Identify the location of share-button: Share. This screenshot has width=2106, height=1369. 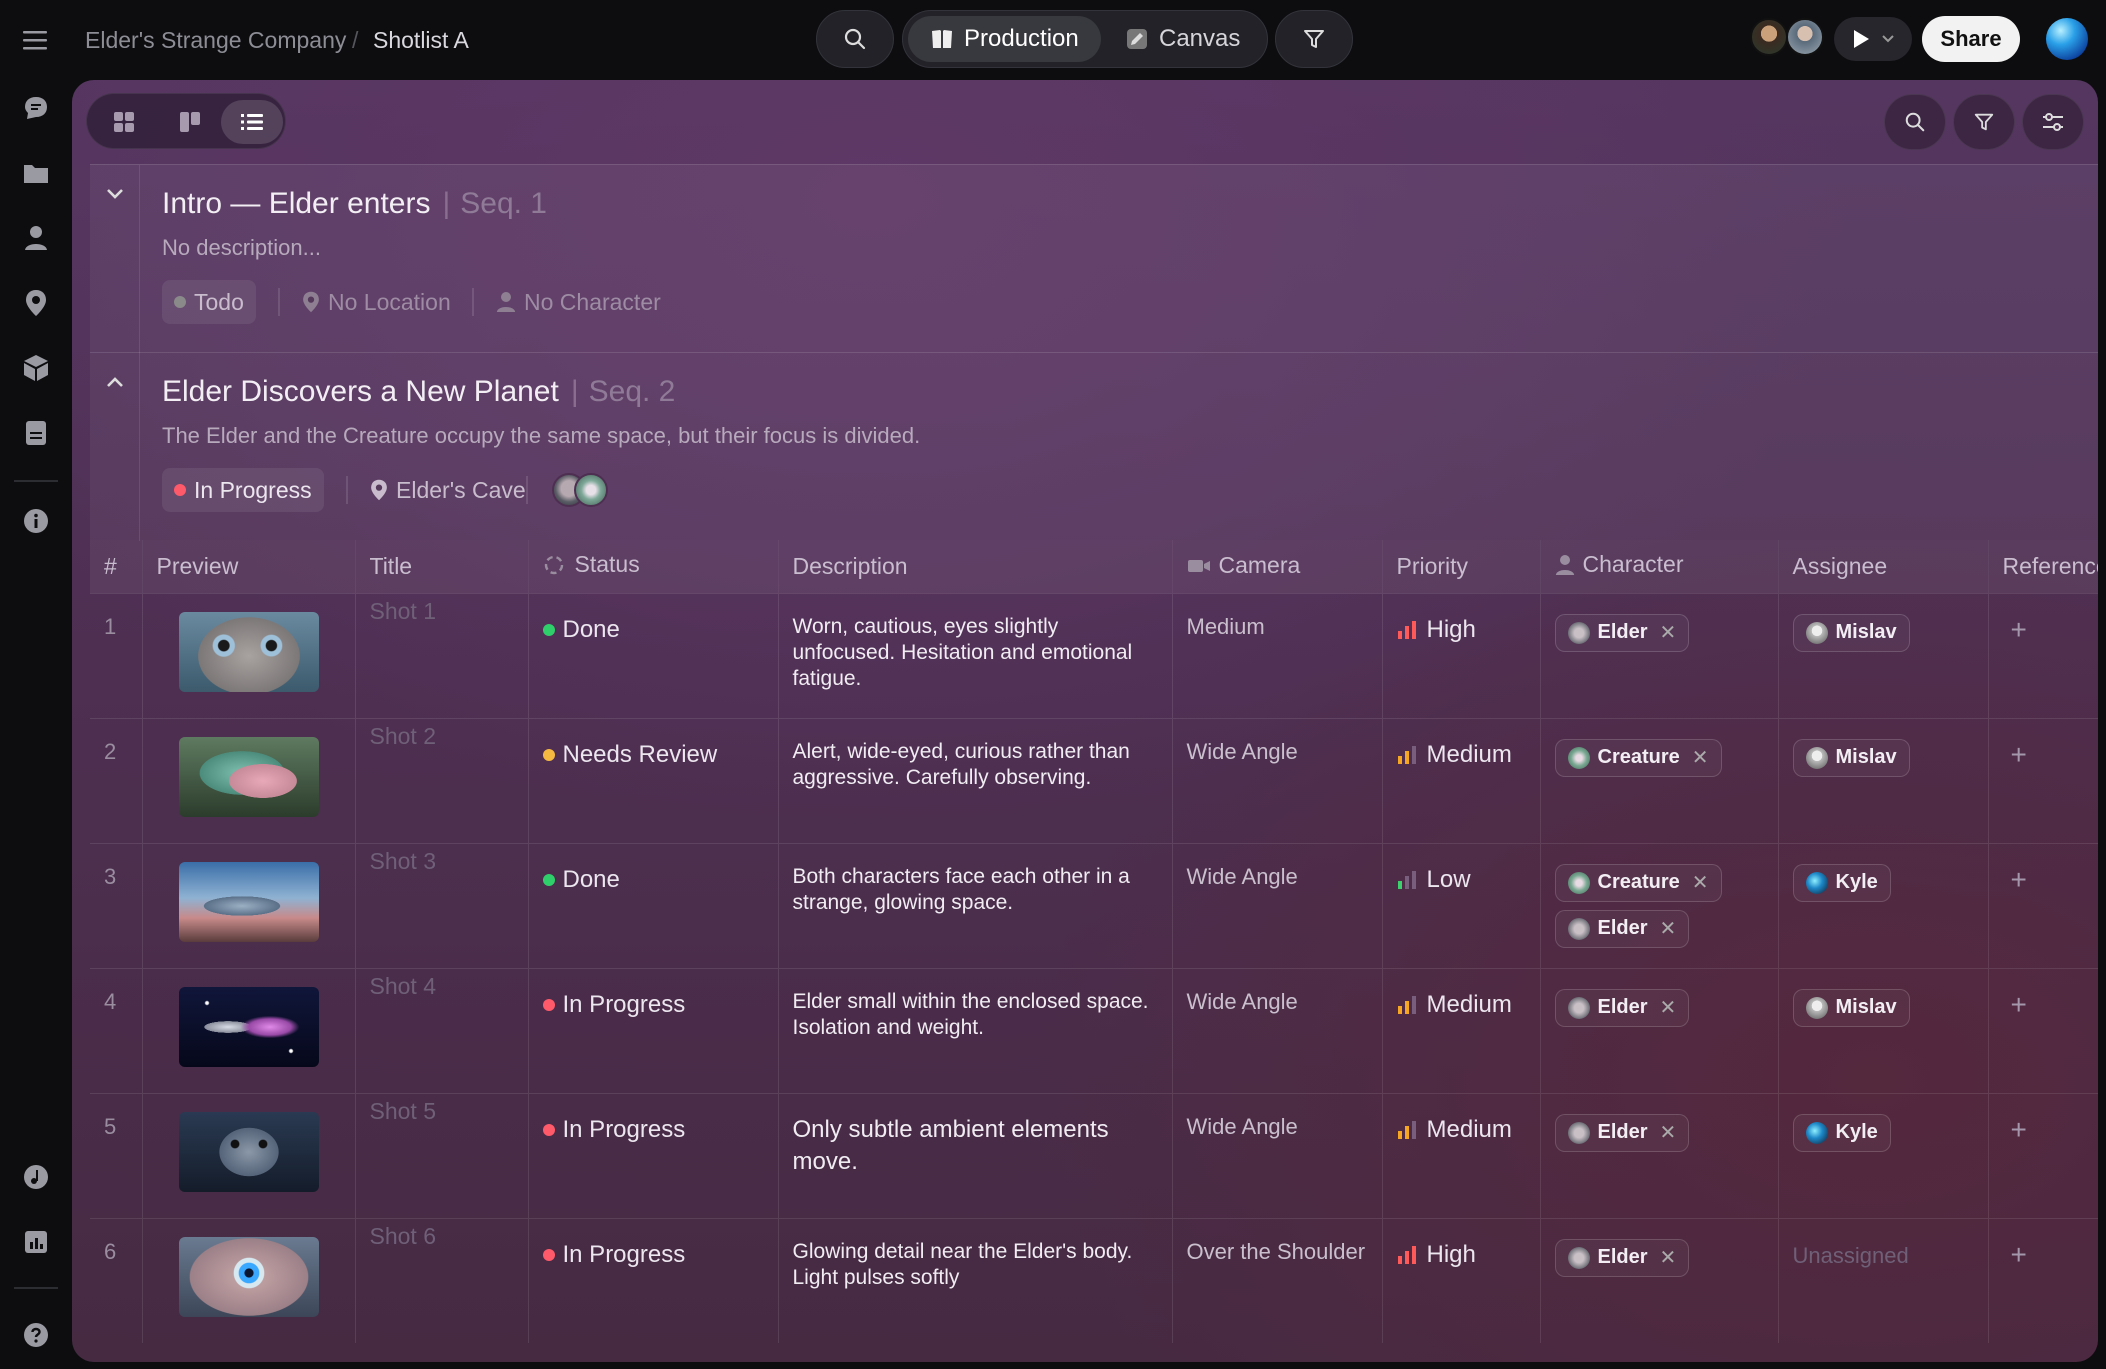
(1971, 39).